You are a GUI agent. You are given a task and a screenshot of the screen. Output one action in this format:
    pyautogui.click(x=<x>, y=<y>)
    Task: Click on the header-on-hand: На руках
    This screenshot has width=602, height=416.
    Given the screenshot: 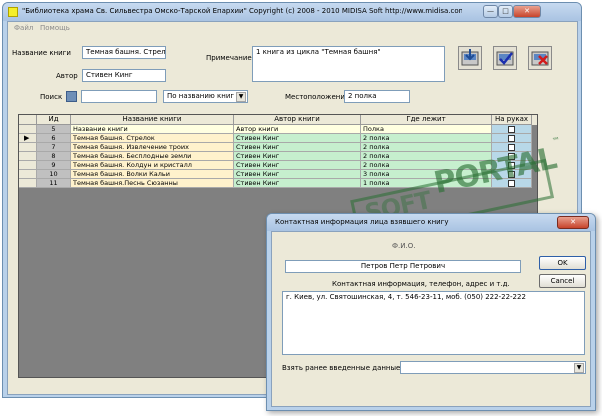 What is the action you would take?
    pyautogui.click(x=512, y=120)
    